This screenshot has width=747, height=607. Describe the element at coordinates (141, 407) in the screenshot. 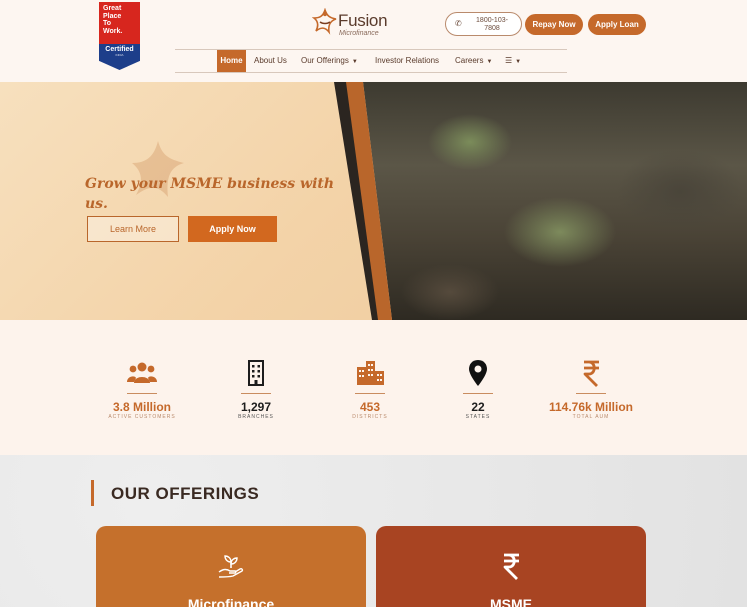

I see `stat-value: 3.8 Million` at that location.